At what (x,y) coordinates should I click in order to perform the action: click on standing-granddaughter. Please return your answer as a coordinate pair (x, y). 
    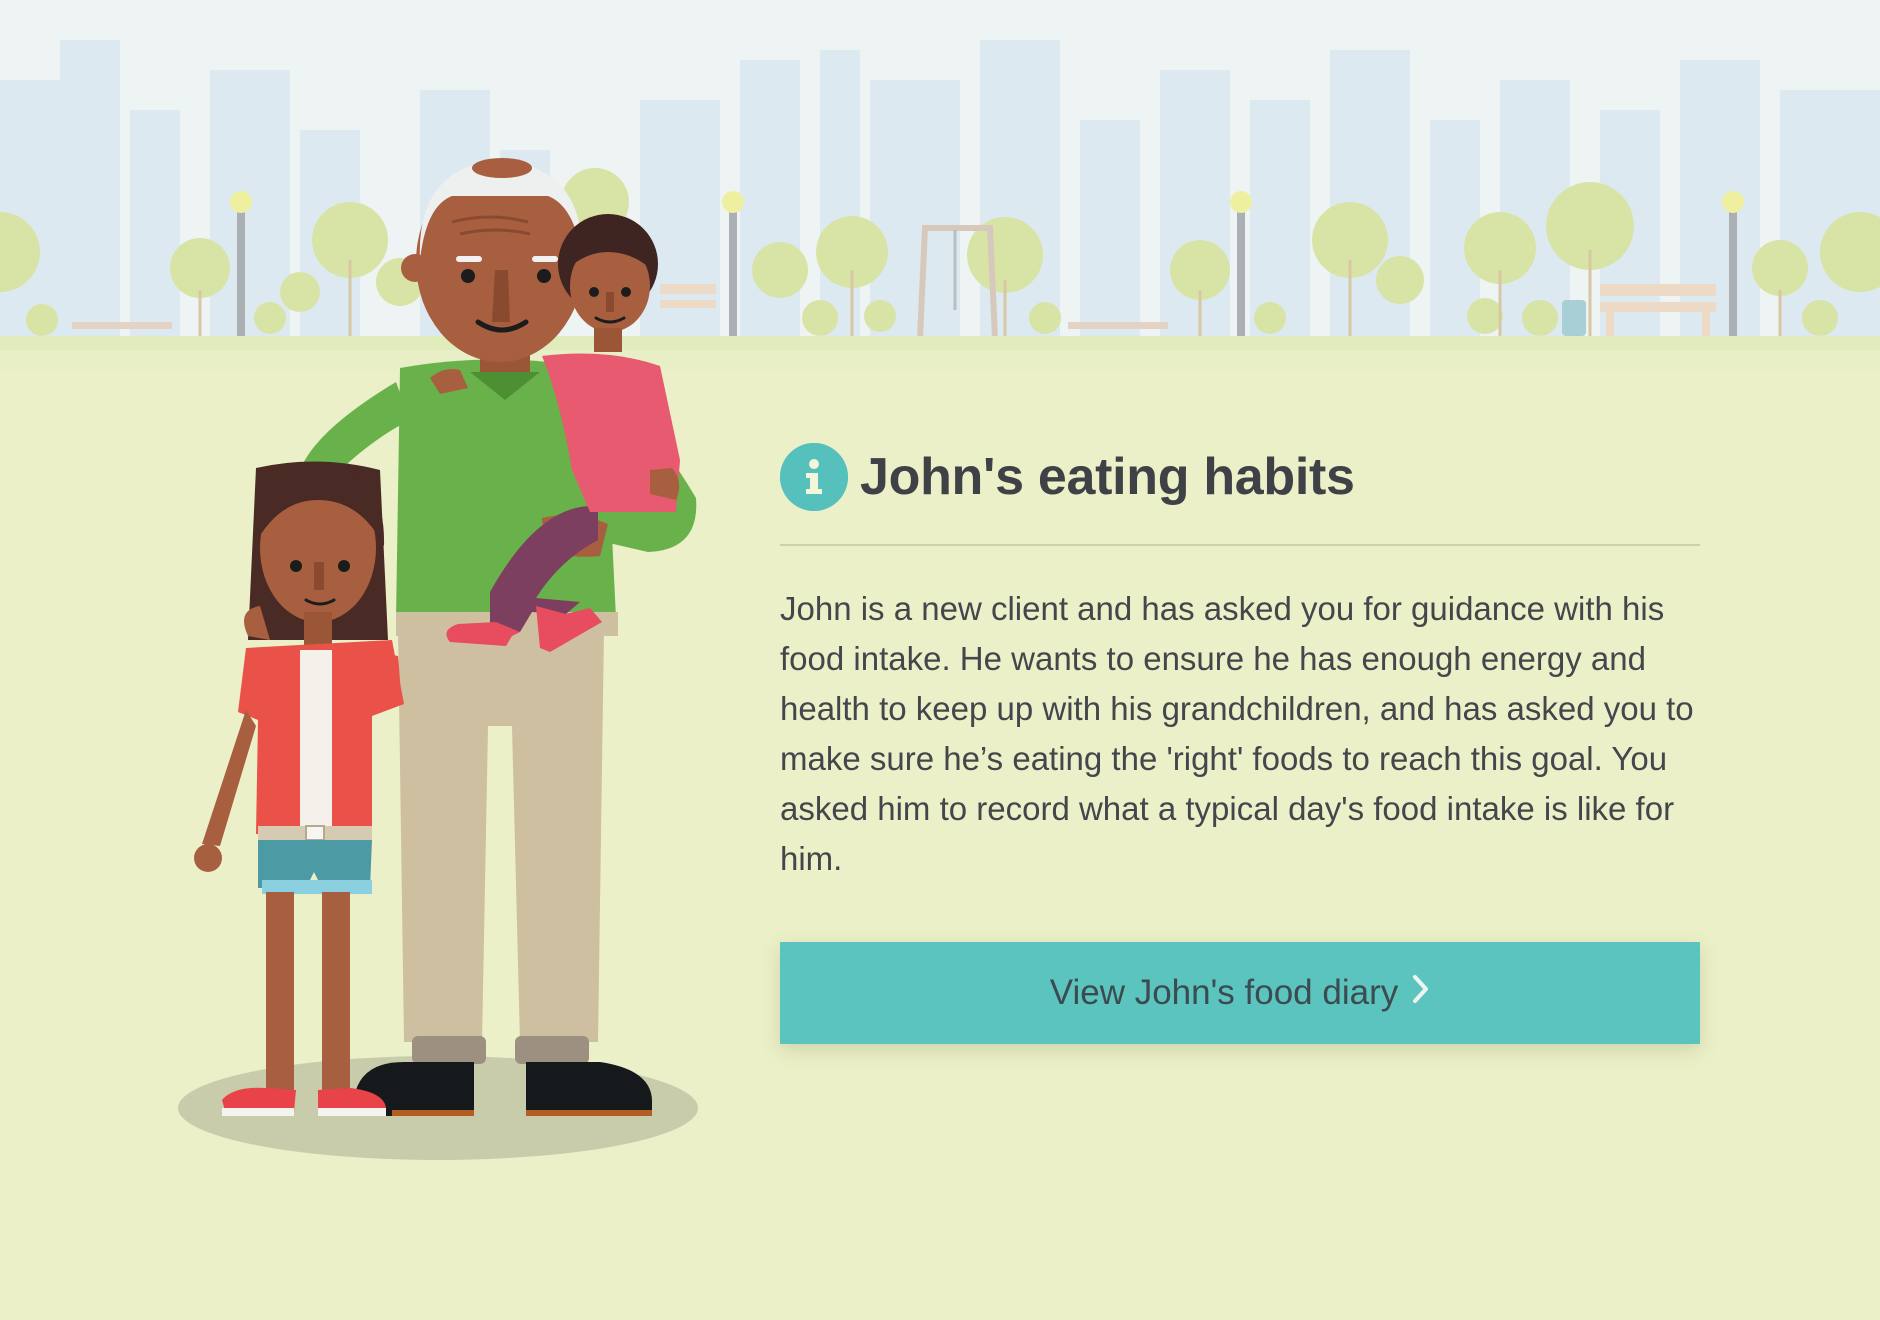
    Looking at the image, I should click on (299, 788).